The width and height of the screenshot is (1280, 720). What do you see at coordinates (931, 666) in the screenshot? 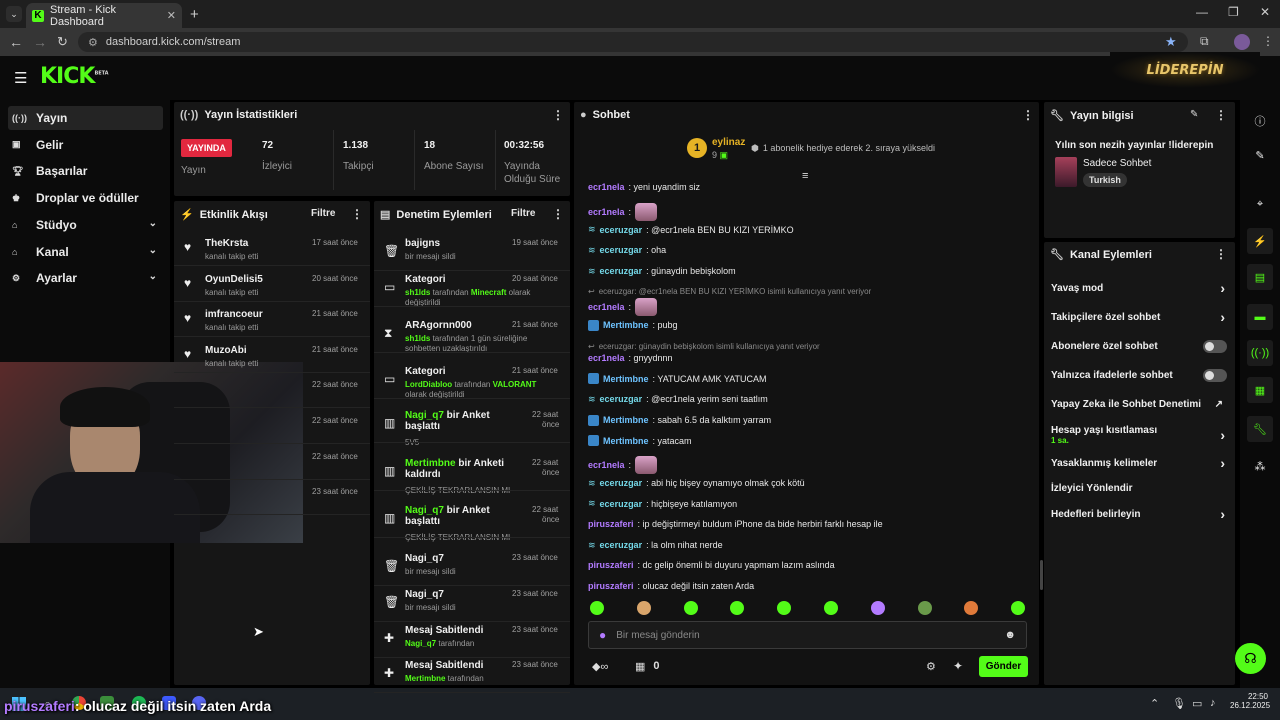
I see `chat-settings-icon: ⚙` at bounding box center [931, 666].